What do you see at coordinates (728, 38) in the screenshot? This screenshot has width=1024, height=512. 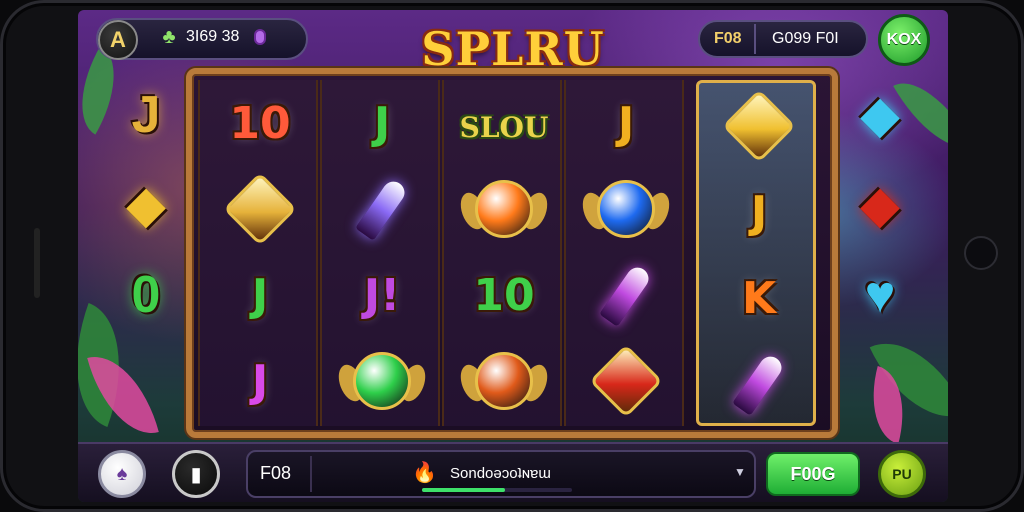 I see `win-label: F08` at bounding box center [728, 38].